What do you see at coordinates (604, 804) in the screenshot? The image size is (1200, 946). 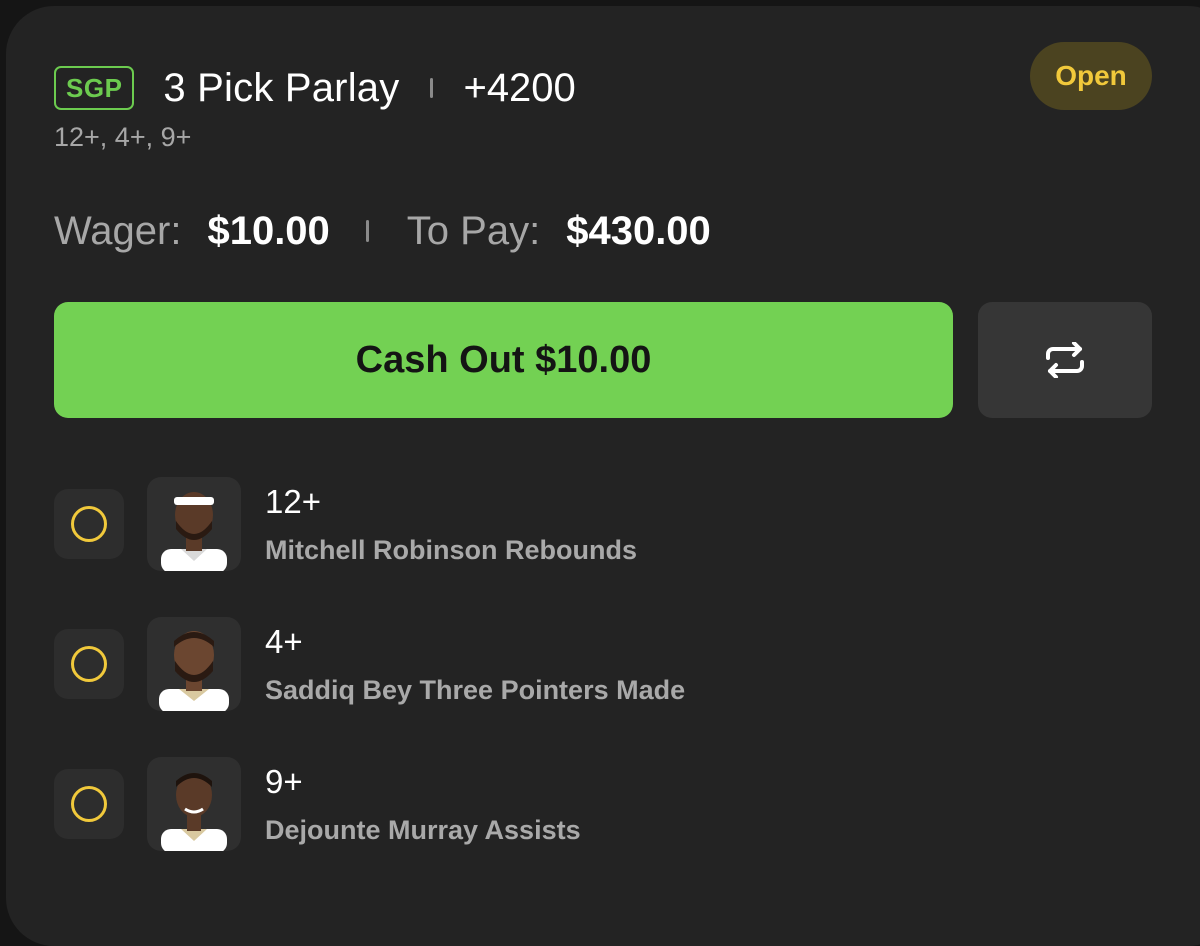 I see `leg-item: 9+ Dejounte Murray Assists` at bounding box center [604, 804].